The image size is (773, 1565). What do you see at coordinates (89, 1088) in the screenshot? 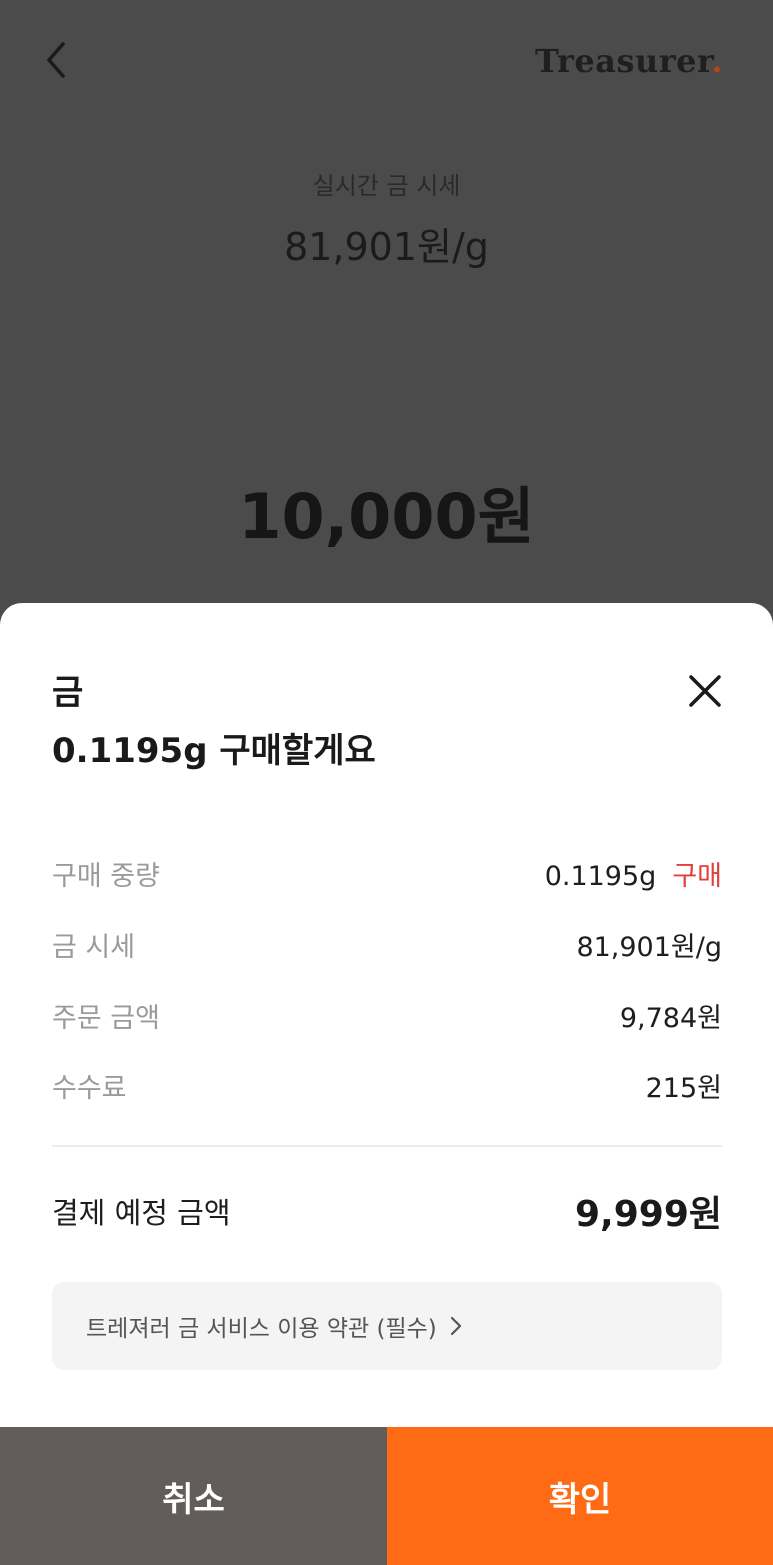
I see `row-label: 수수료` at bounding box center [89, 1088].